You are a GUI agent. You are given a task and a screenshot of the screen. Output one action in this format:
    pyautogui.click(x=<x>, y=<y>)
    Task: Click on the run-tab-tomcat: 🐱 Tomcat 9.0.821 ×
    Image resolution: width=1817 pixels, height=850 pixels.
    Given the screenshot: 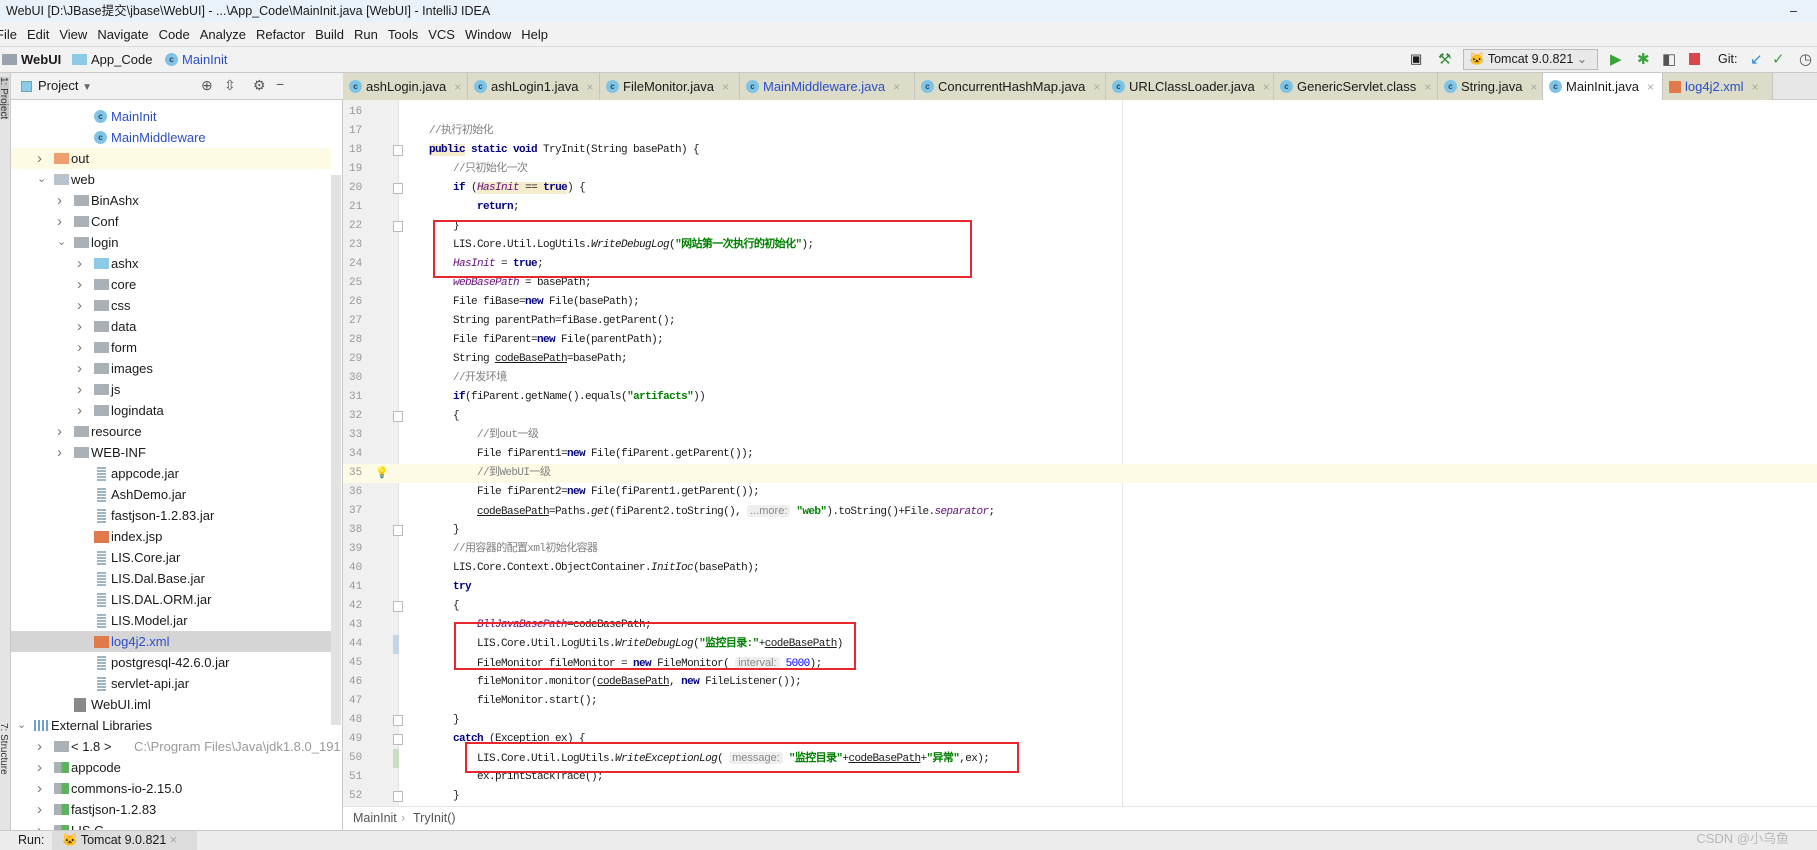 What is the action you would take?
    pyautogui.click(x=124, y=840)
    